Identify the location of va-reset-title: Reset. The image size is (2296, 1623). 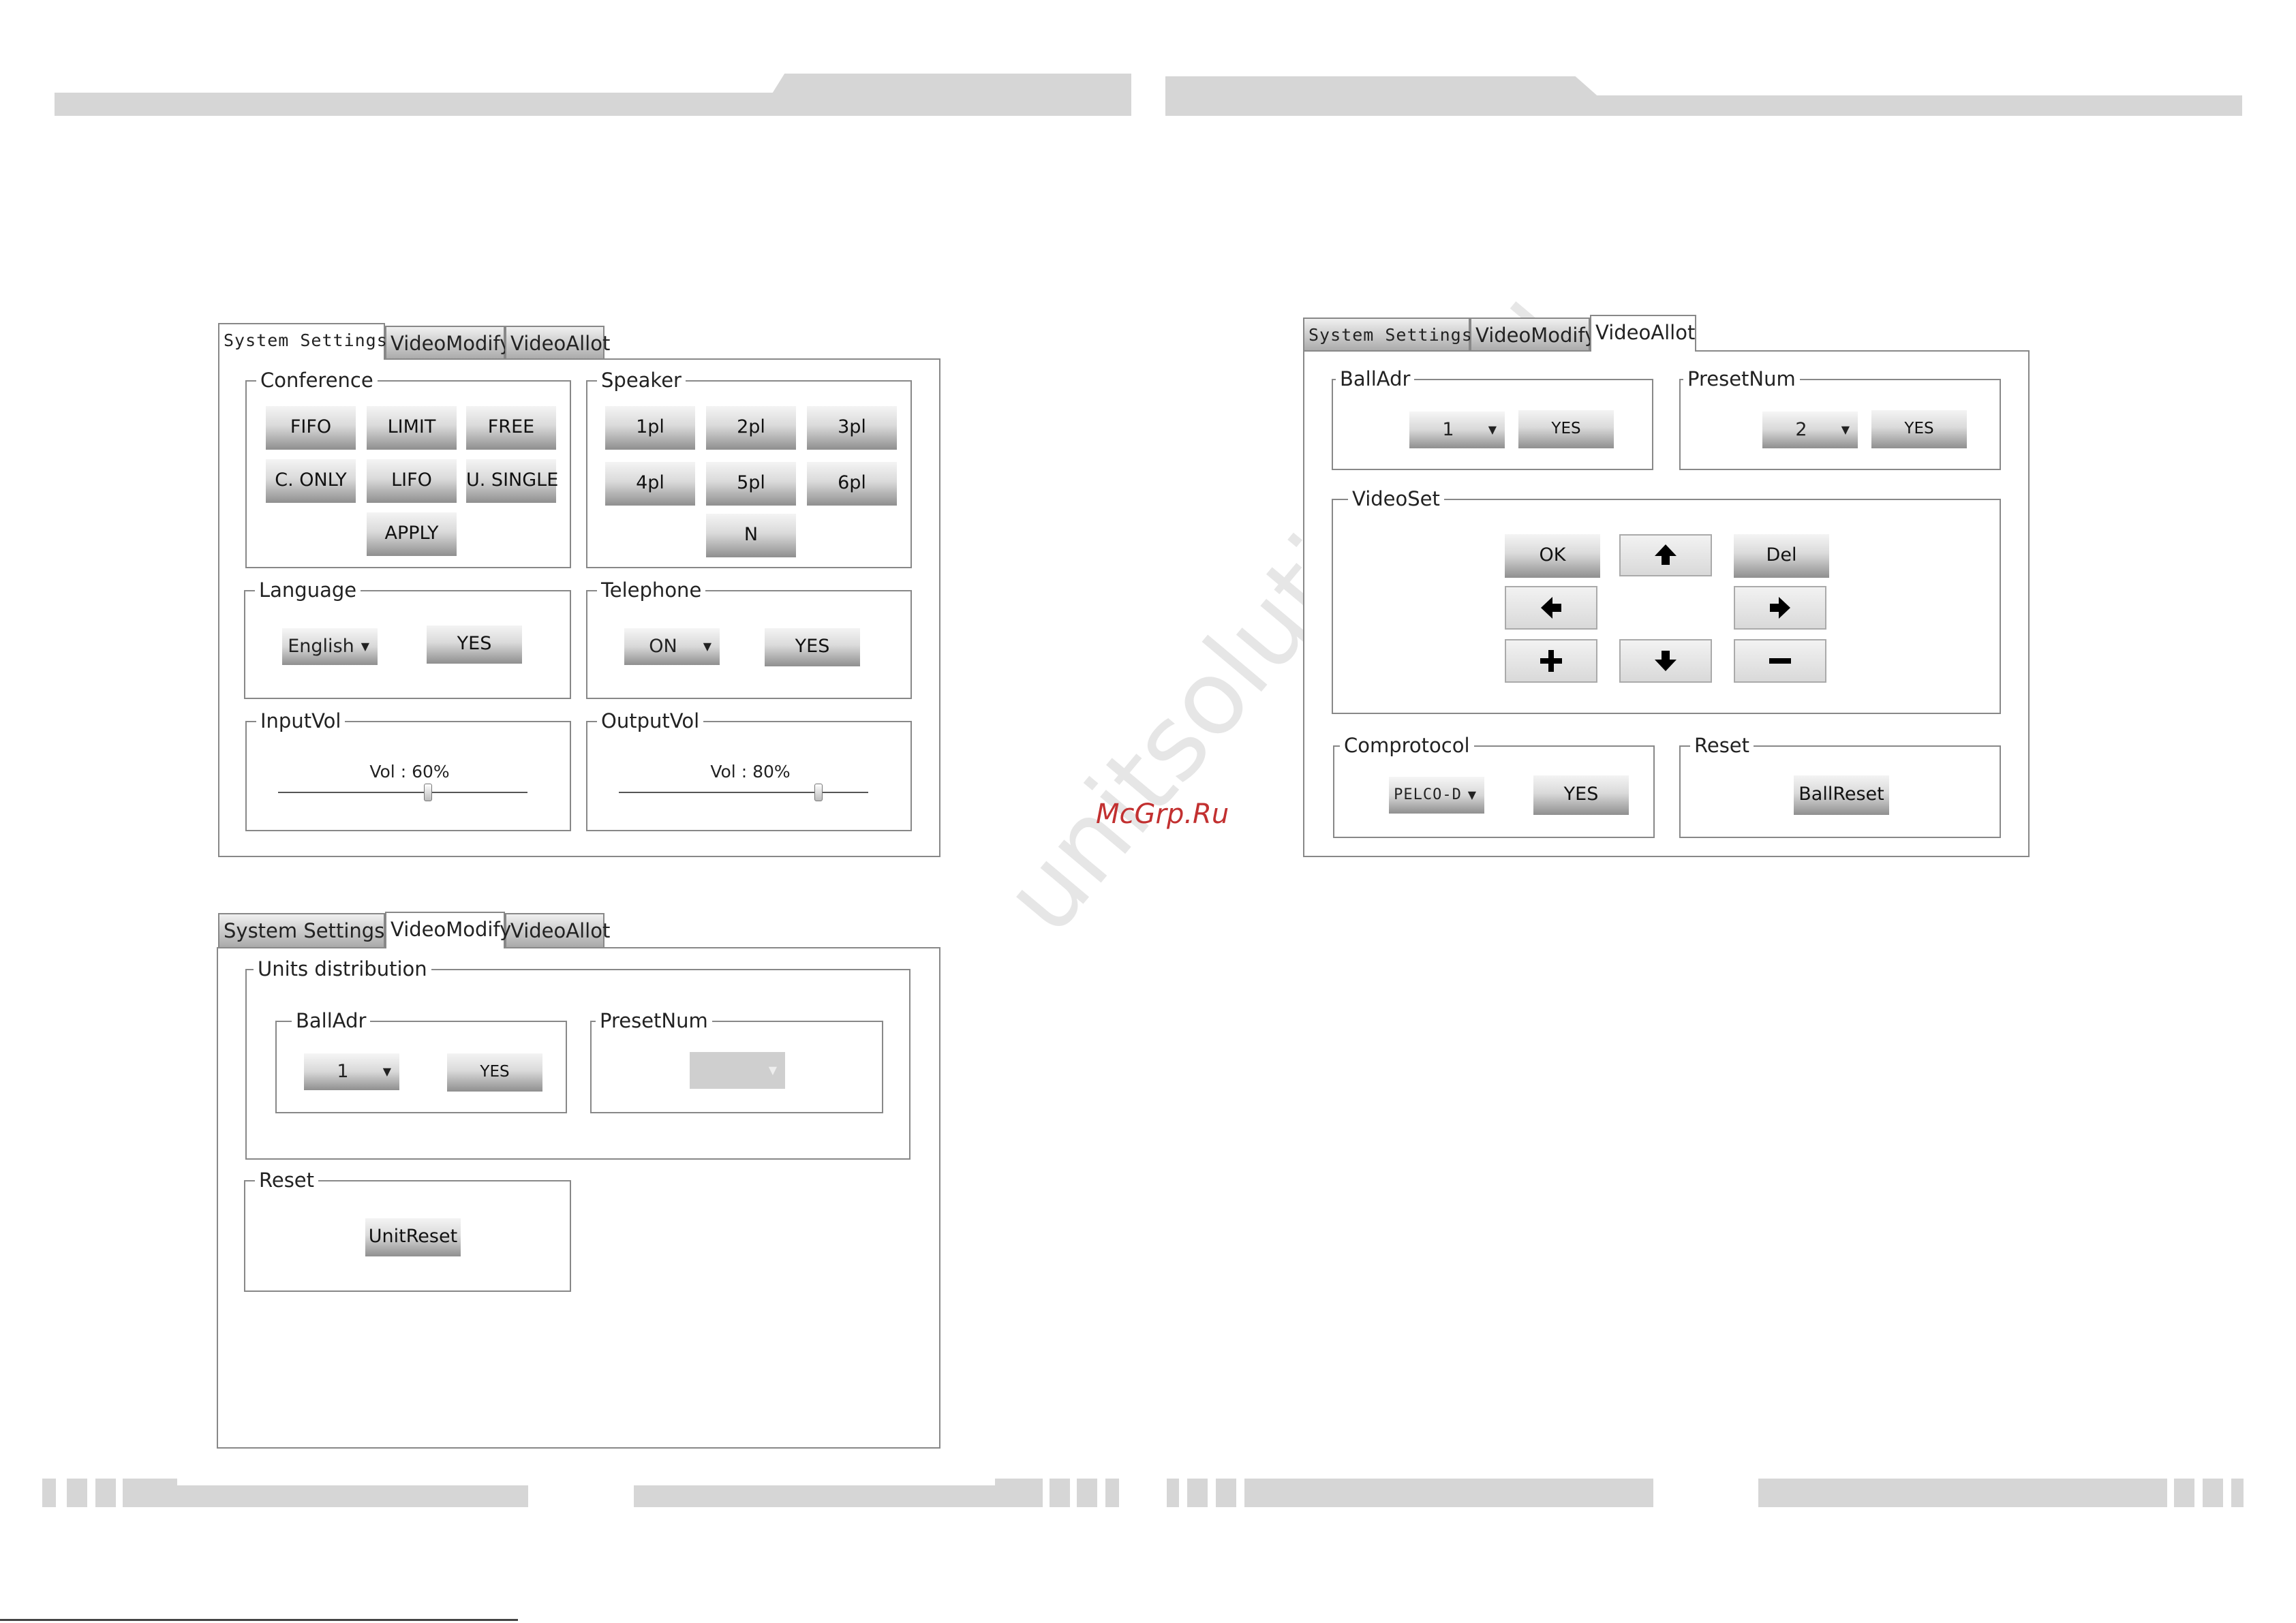
(1722, 745).